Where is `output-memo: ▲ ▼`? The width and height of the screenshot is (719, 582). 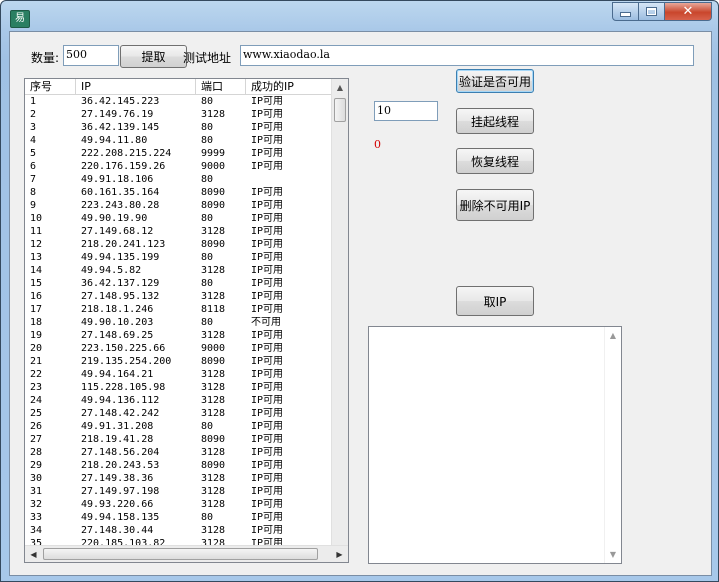 output-memo: ▲ ▼ is located at coordinates (495, 445).